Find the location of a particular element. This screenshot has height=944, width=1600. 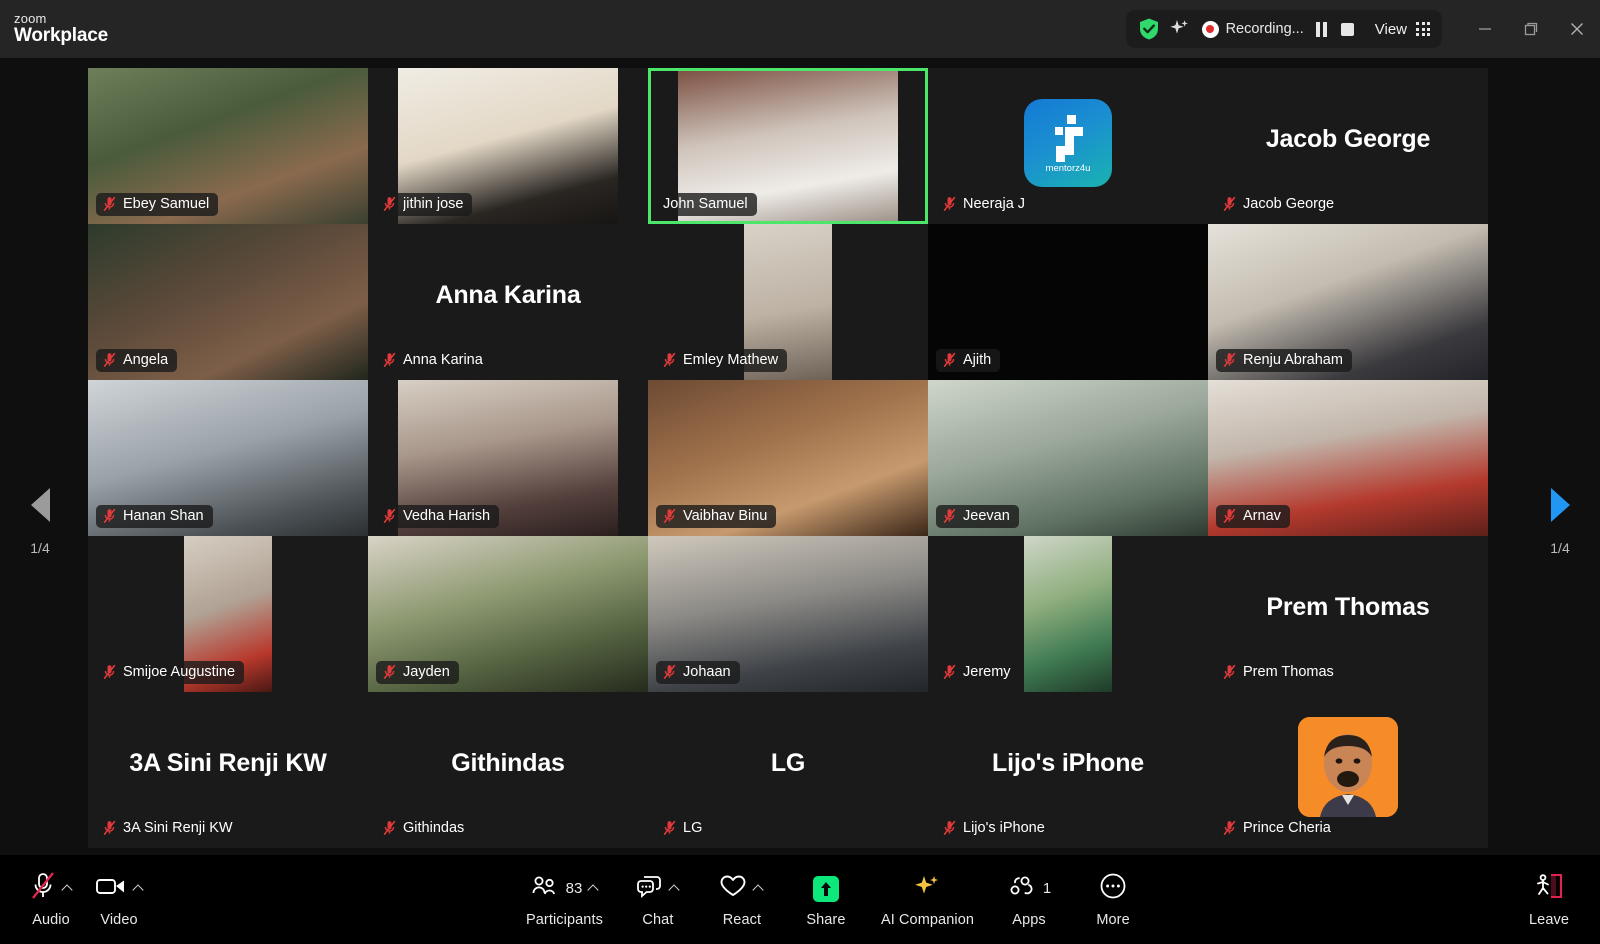

participant-name: Githindas is located at coordinates (434, 828).